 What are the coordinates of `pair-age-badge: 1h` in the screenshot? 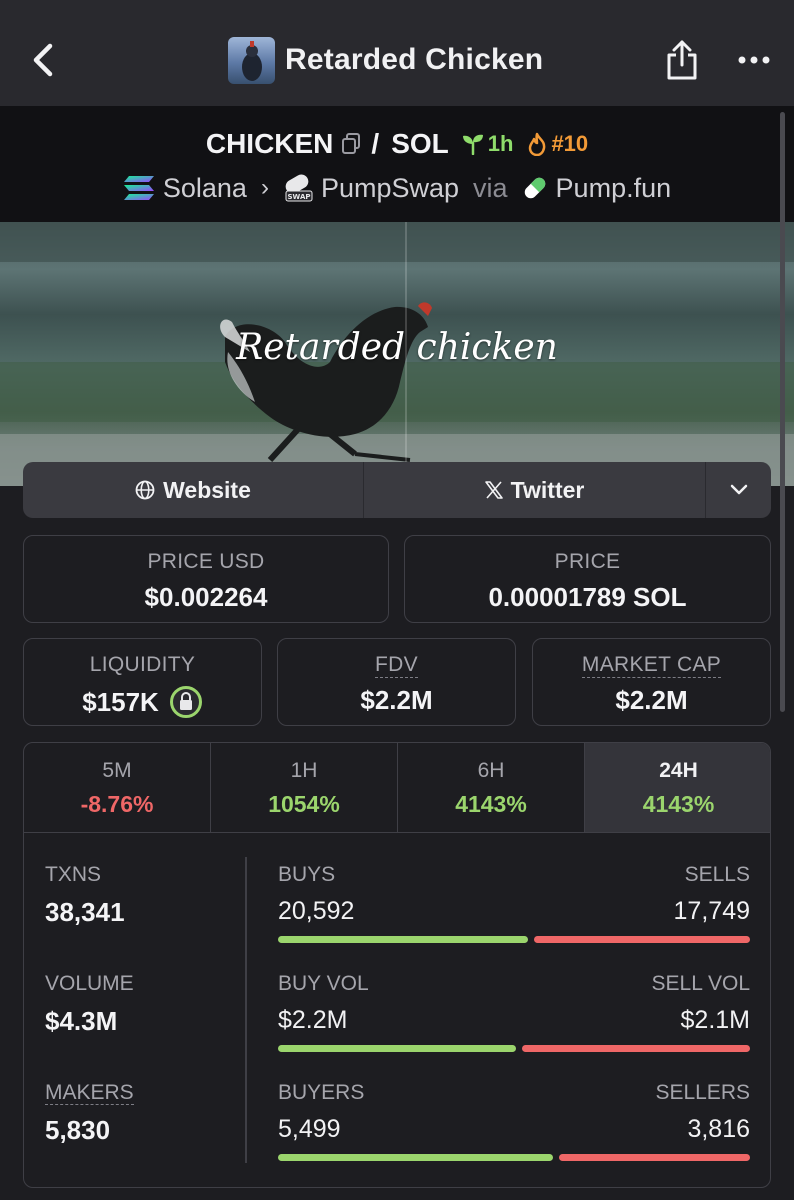 It's located at (487, 144).